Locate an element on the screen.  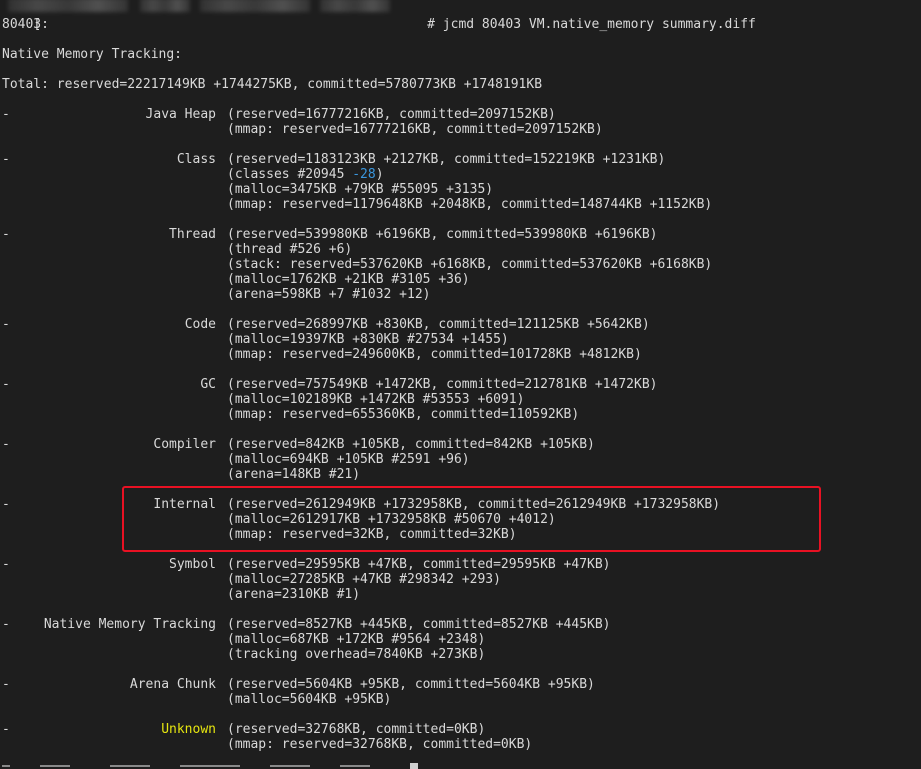
section-line: (malloc=19397KB +830KB #27534 +1455) is located at coordinates (368, 339).